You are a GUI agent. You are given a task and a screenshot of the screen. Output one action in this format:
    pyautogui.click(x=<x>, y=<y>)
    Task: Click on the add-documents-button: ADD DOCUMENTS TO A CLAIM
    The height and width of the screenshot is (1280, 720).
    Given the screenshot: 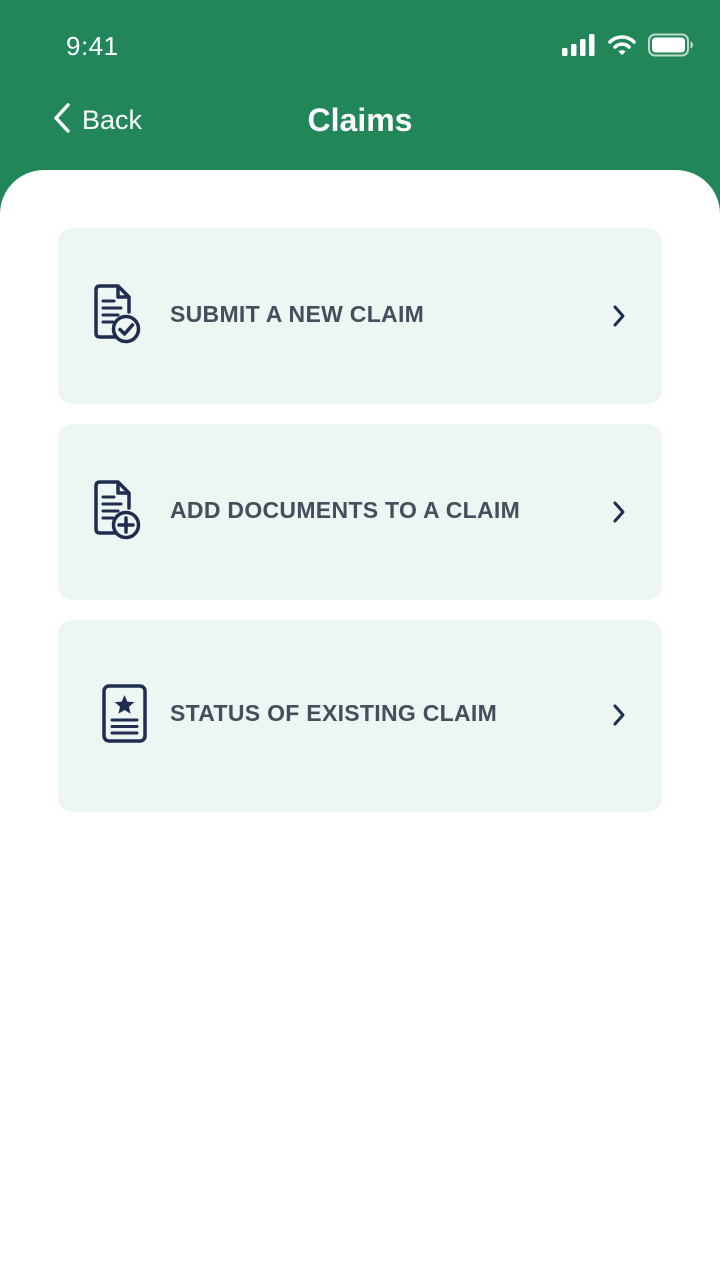 What is the action you would take?
    pyautogui.click(x=360, y=512)
    